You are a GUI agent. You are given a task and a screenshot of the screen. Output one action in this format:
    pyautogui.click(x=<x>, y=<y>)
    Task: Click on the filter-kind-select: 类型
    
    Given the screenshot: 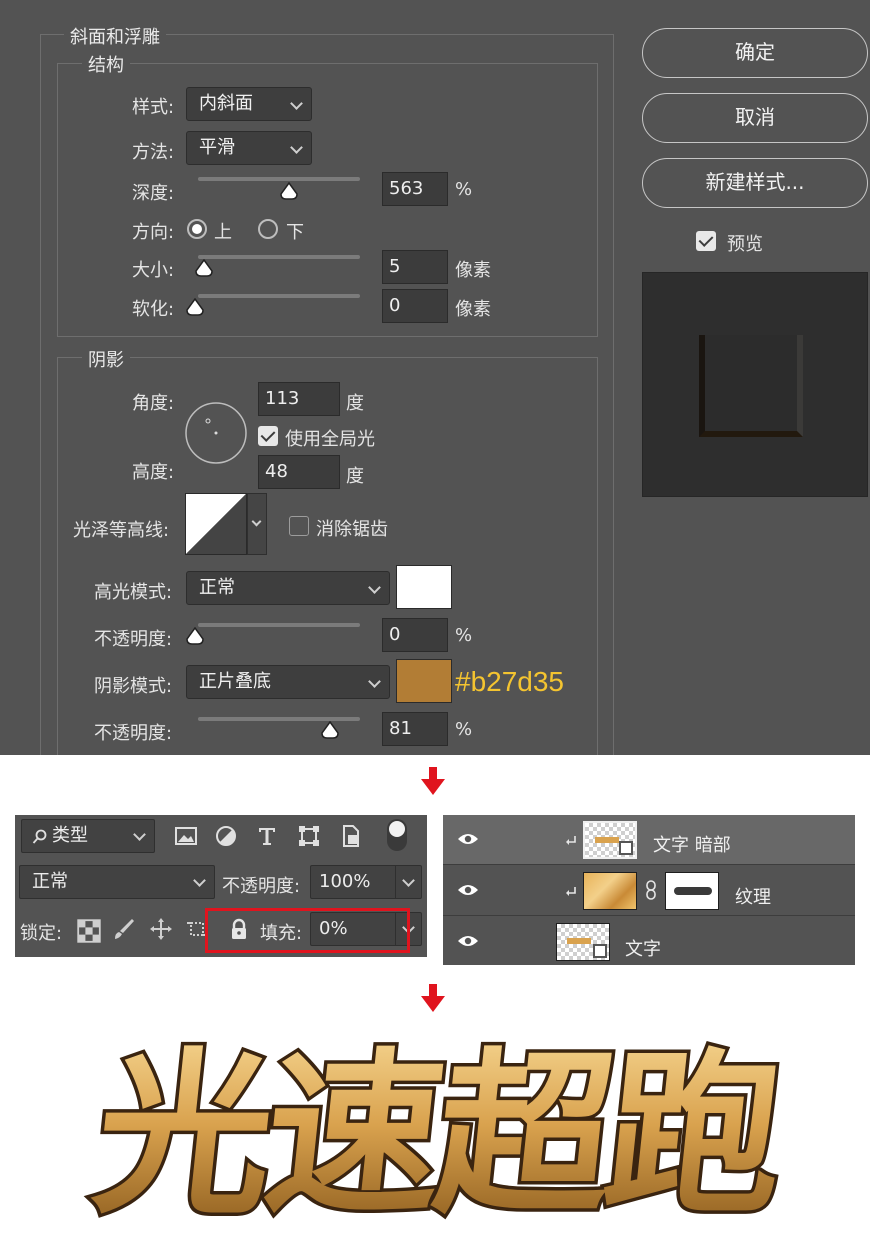 What is the action you would take?
    pyautogui.click(x=88, y=836)
    